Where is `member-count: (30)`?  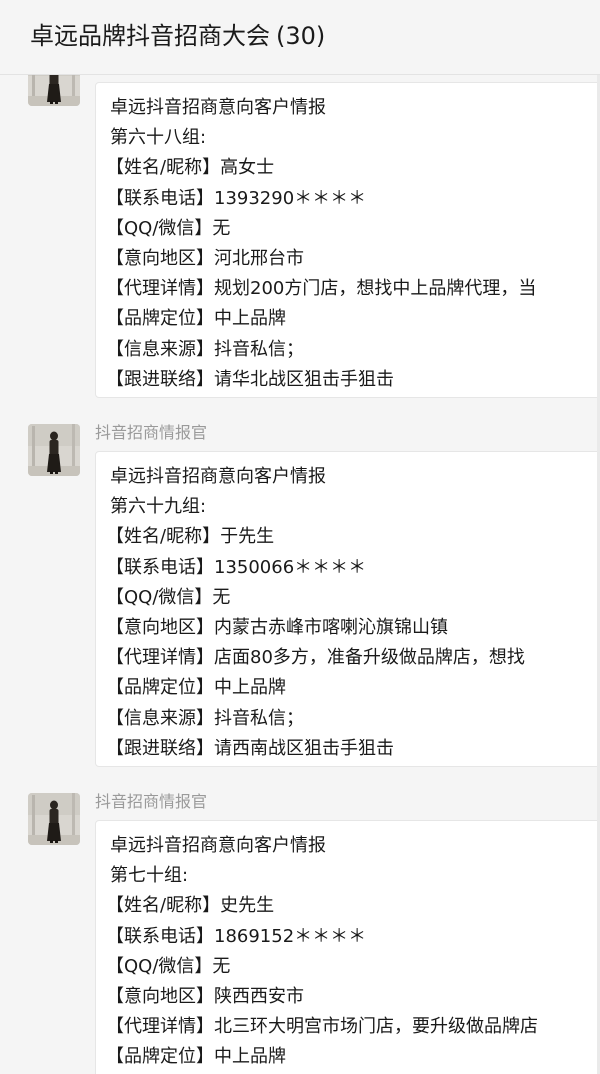
member-count: (30) is located at coordinates (301, 36).